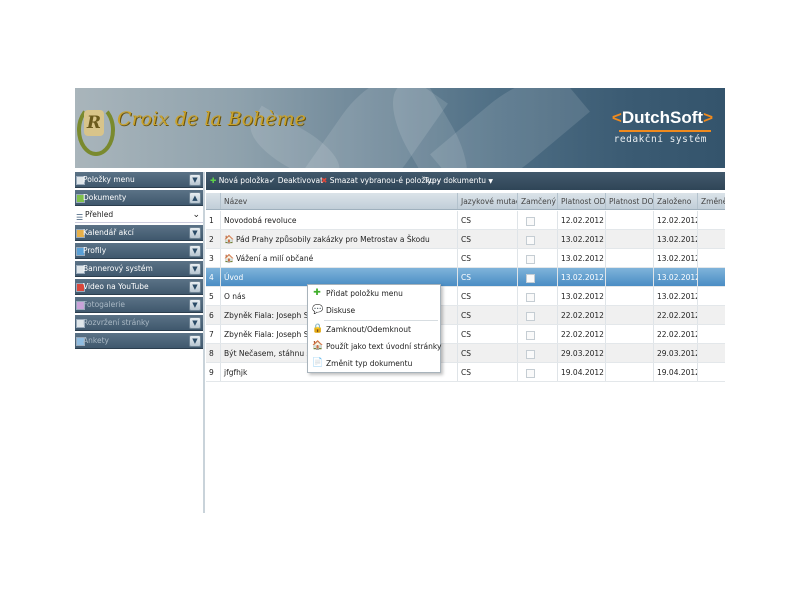  What do you see at coordinates (95, 250) in the screenshot?
I see `sidebar-item-label: Profily` at bounding box center [95, 250].